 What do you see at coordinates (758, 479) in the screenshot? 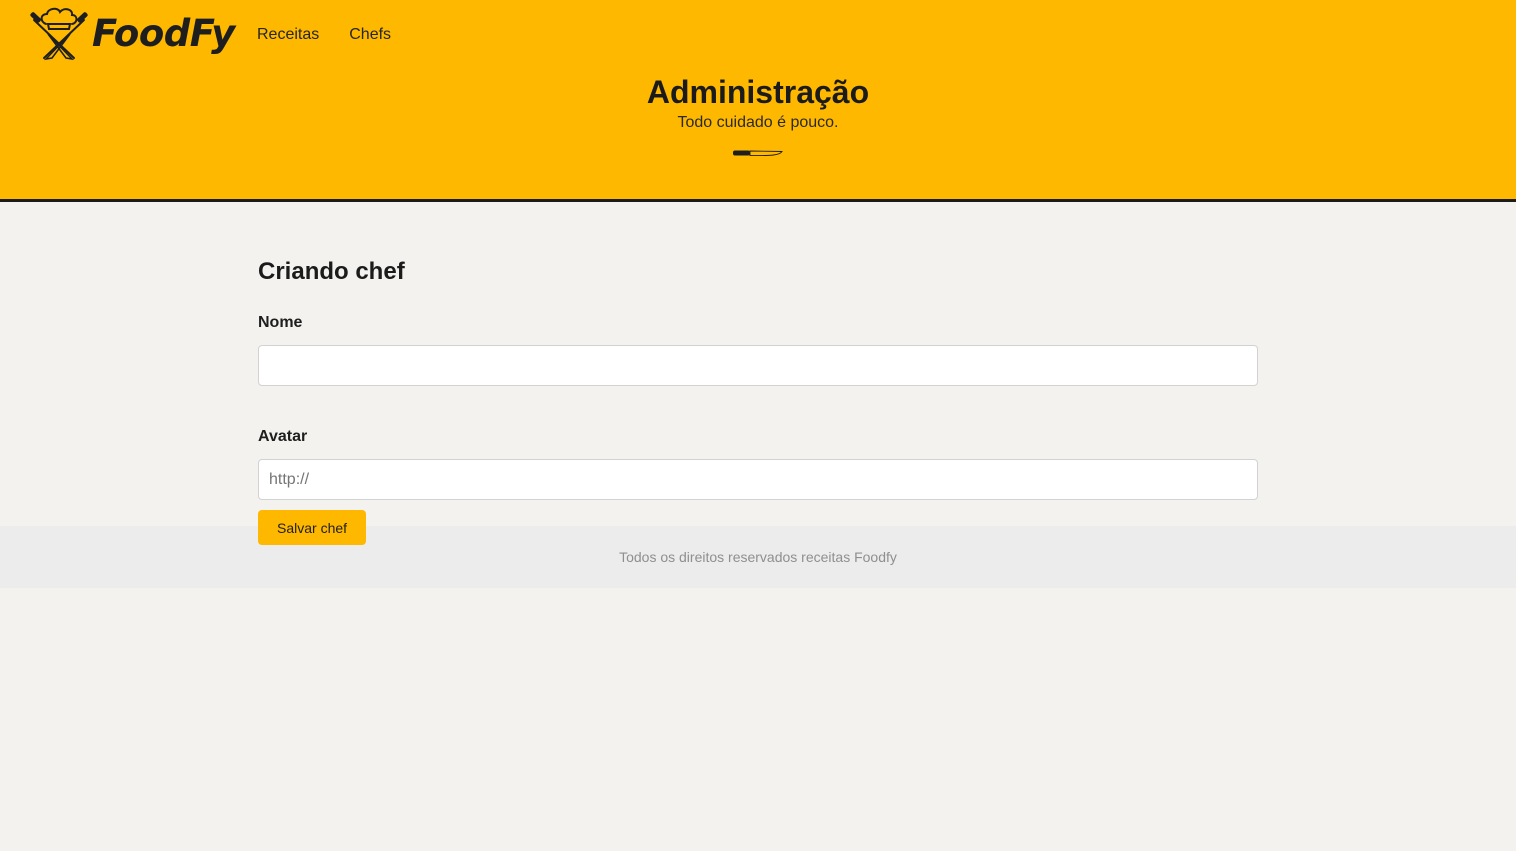
I see `avatar-url-input` at bounding box center [758, 479].